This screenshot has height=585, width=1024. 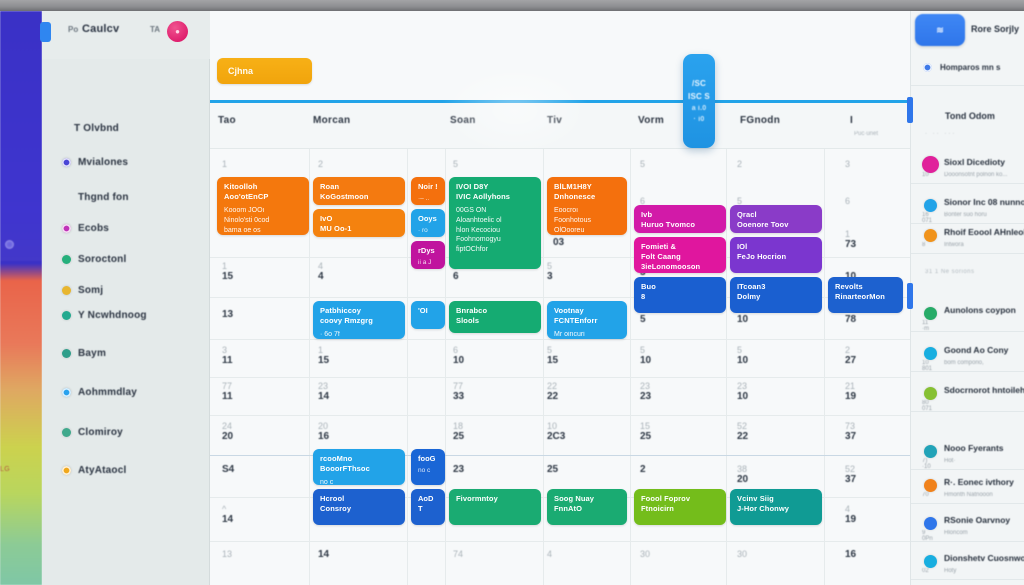 What do you see at coordinates (967, 398) in the screenshot?
I see `agenda-item: Sdocrnorot hntoilehn 80 071` at bounding box center [967, 398].